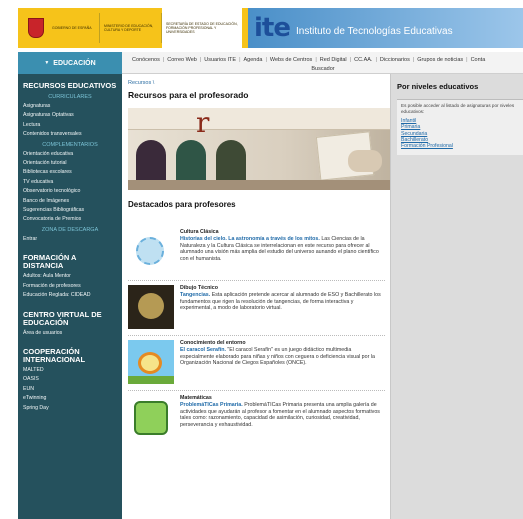  What do you see at coordinates (395, 60) in the screenshot?
I see `nav-link-diccionarios: Diccionarios` at bounding box center [395, 60].